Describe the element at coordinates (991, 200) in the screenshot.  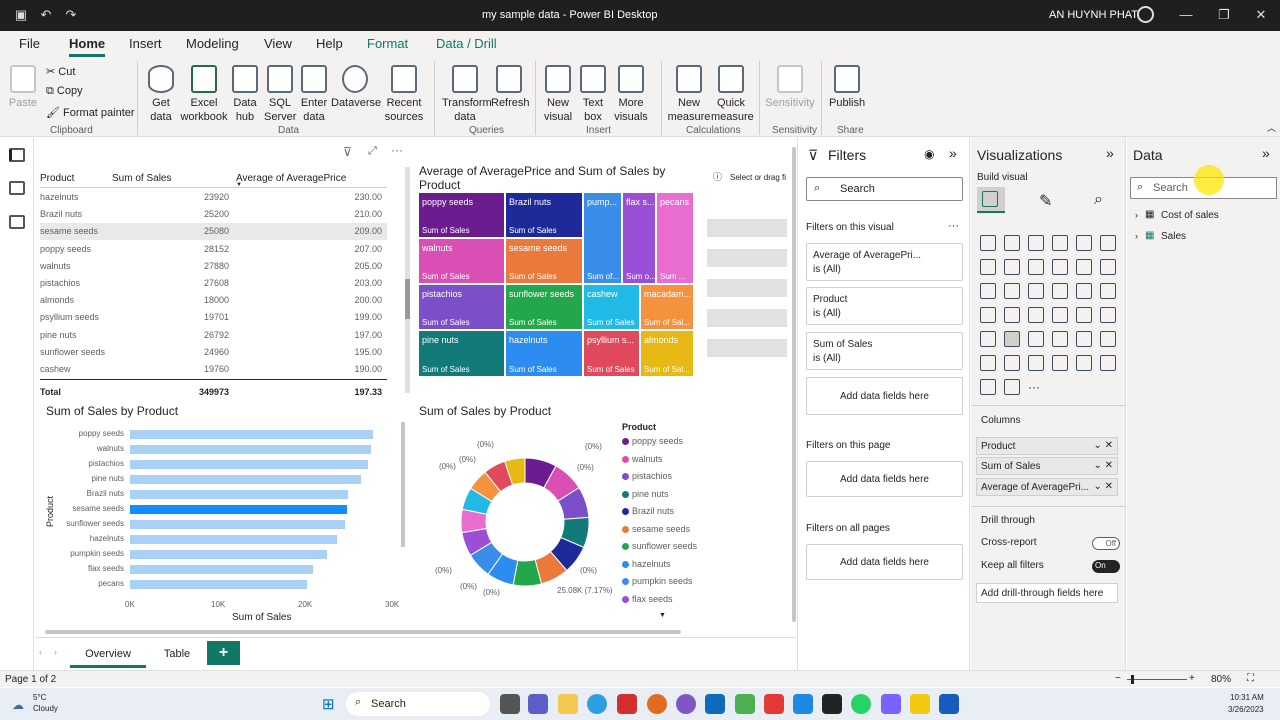
I see `build-visual-tab` at that location.